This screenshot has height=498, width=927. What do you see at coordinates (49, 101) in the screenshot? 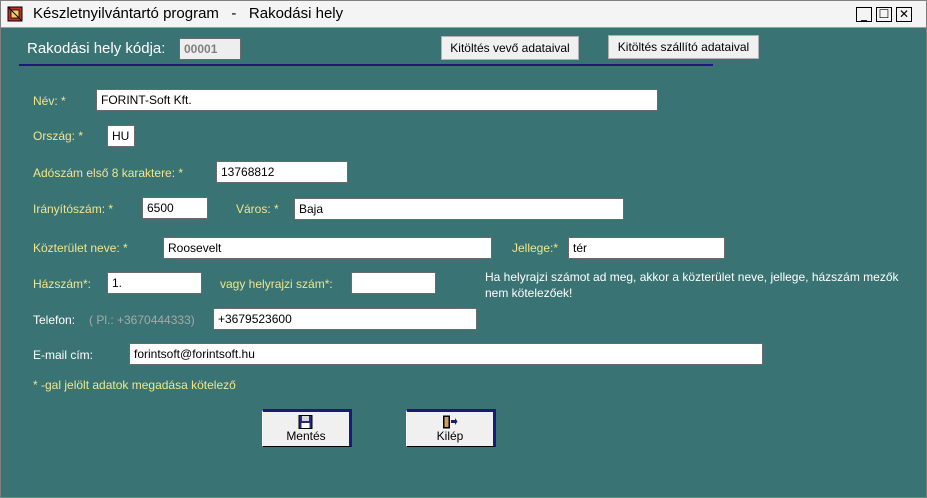
I see `name-label: Név: *` at bounding box center [49, 101].